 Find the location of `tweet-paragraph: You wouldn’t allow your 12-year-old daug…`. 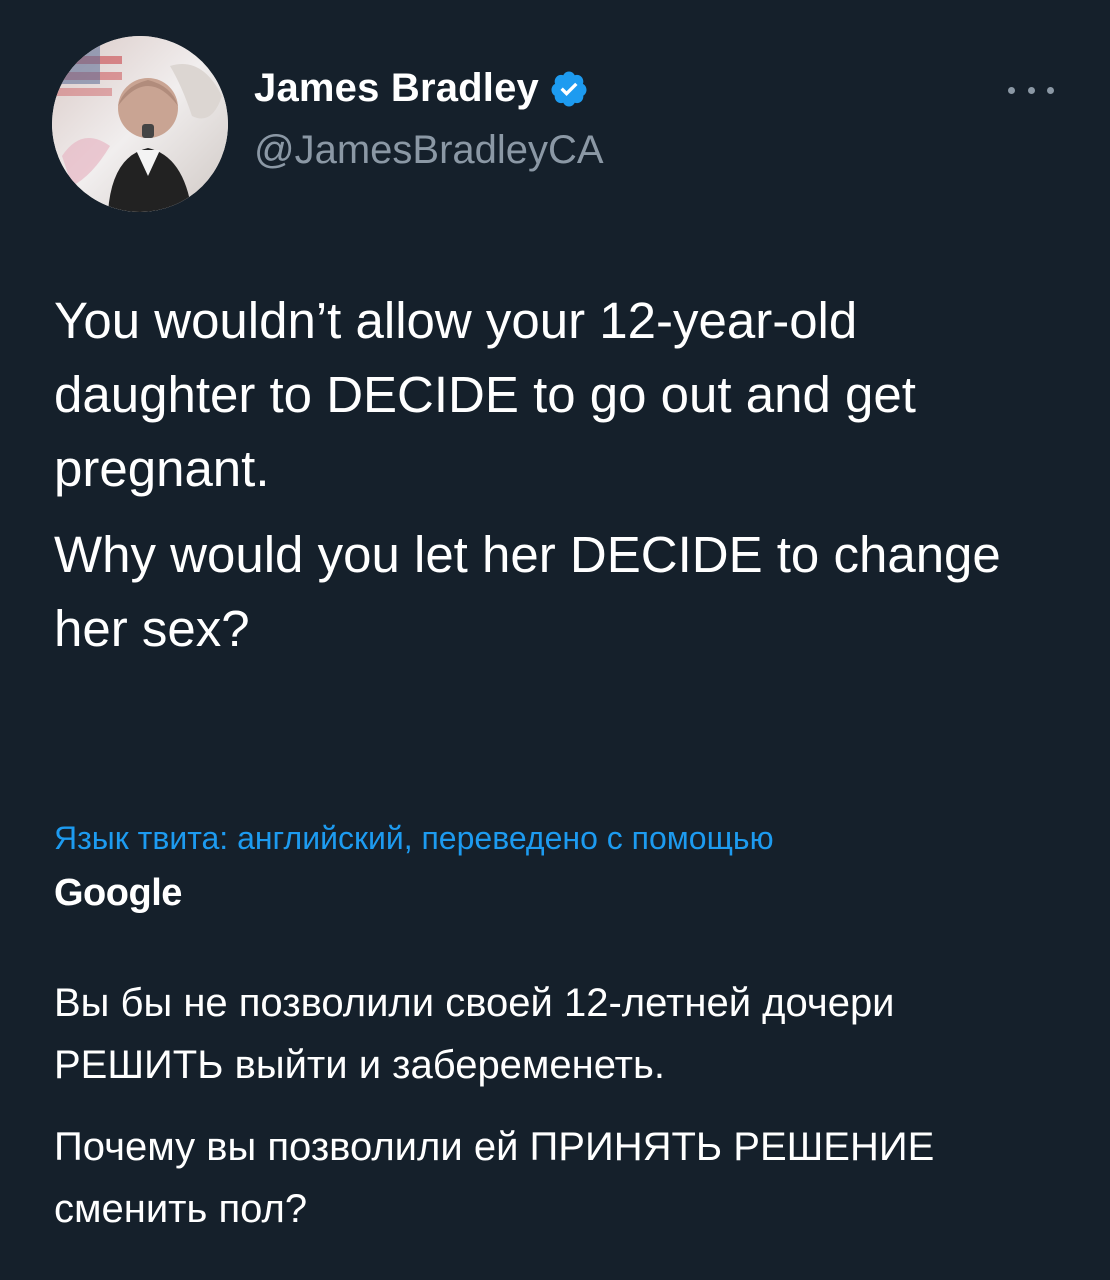

tweet-paragraph: You wouldn’t allow your 12-year-old daug… is located at coordinates (485, 394).